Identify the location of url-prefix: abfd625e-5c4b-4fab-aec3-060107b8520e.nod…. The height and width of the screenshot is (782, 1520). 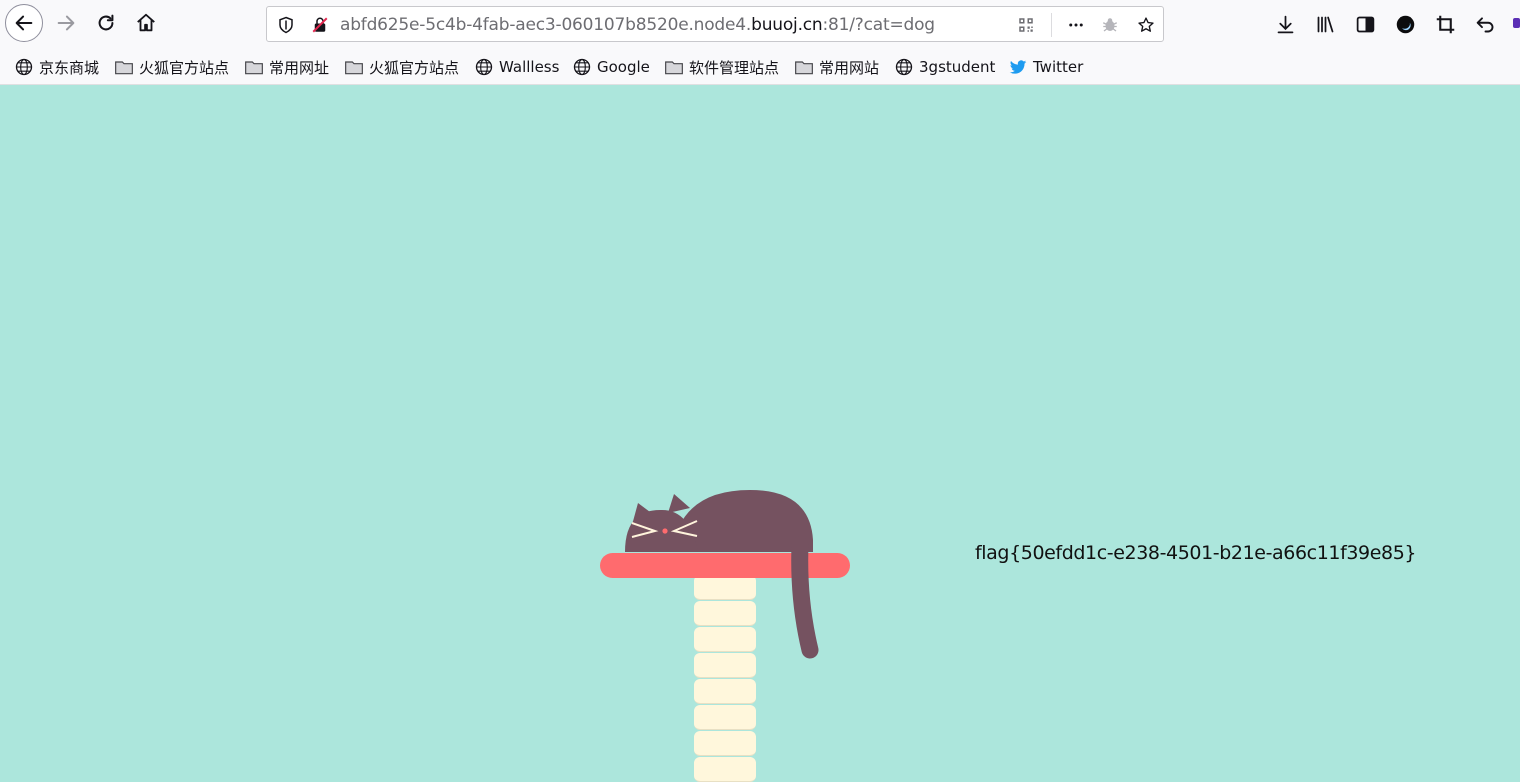
(546, 25).